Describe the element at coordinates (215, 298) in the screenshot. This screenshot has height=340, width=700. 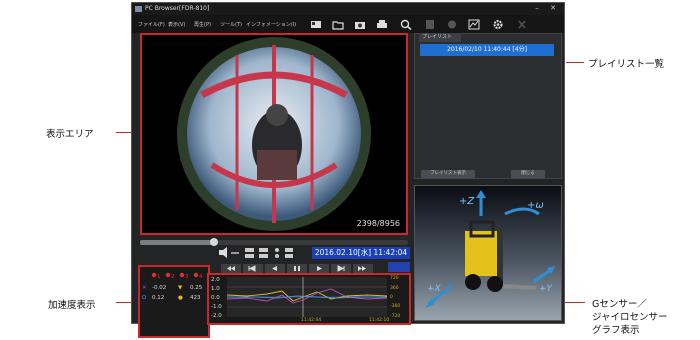
I see `ytick-3: 0.0` at that location.